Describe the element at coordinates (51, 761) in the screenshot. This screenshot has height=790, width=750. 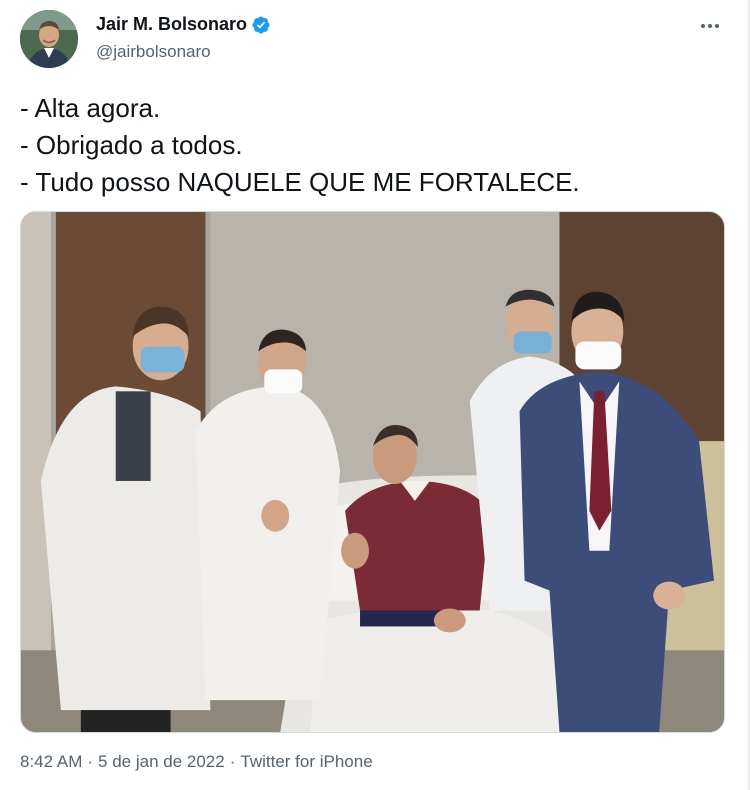
I see `tweet-time-link: 8:42 AM` at that location.